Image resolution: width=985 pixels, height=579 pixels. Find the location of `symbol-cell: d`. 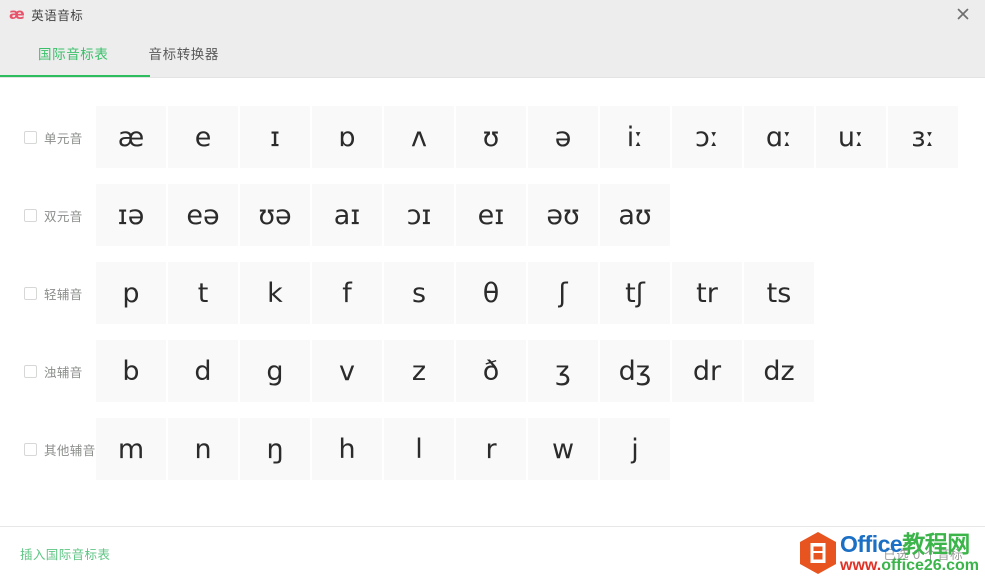

symbol-cell: d is located at coordinates (203, 371).